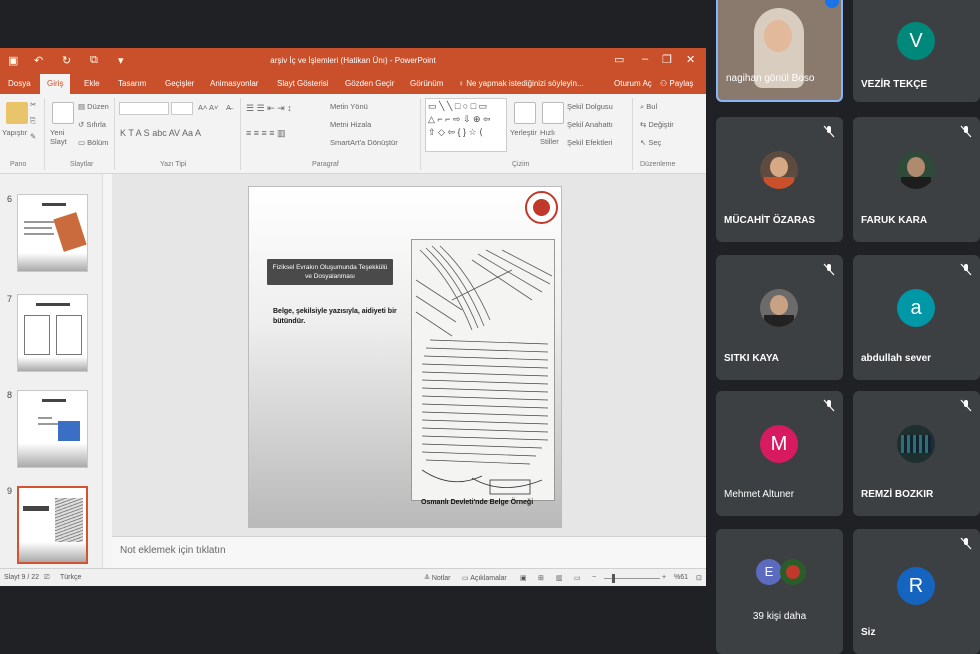 This screenshot has height=654, width=980. I want to click on new-slide-button: Yeni Slayt, so click(63, 137).